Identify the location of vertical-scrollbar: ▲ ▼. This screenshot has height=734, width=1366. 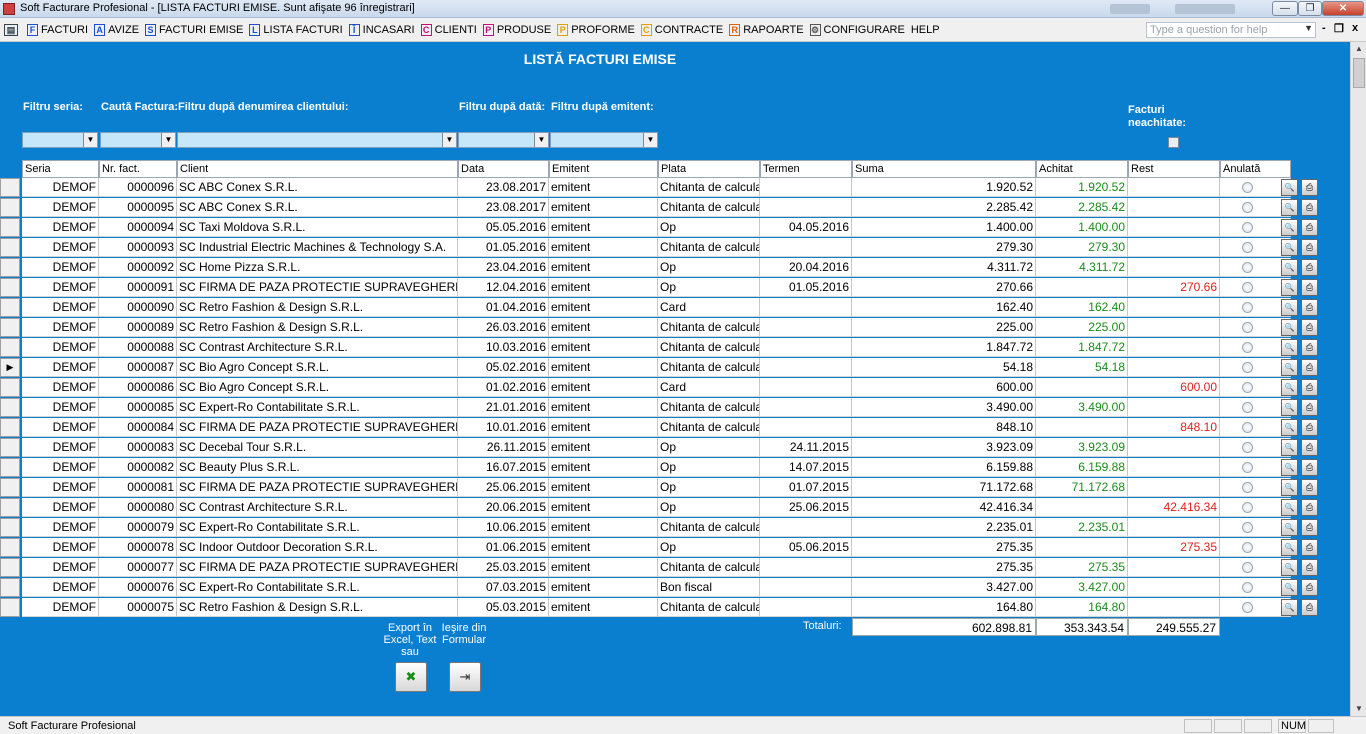
(1358, 379).